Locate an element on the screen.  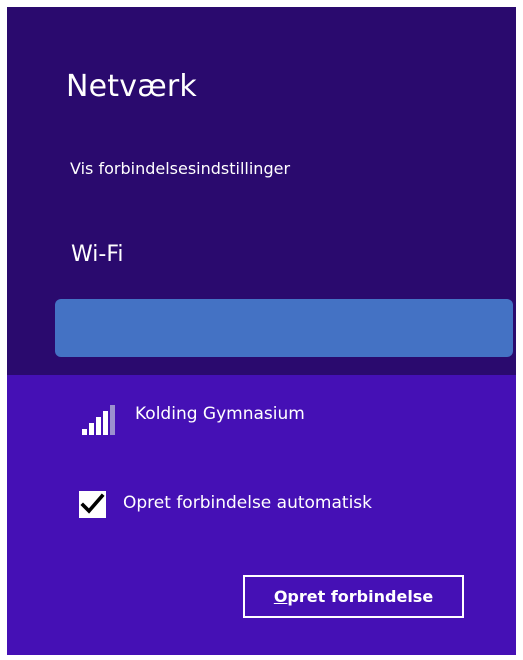
auto-connect-checkbox is located at coordinates (92, 504).